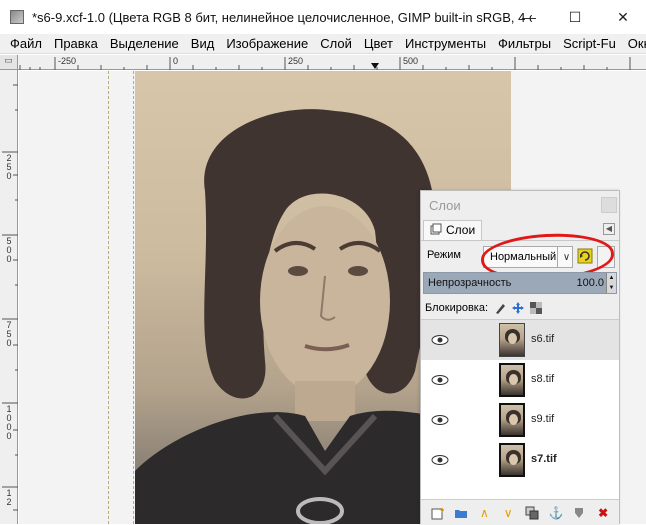 The height and width of the screenshot is (525, 646). Describe the element at coordinates (470, 283) in the screenshot. I see `opacity-label: Непрозрачность` at that location.